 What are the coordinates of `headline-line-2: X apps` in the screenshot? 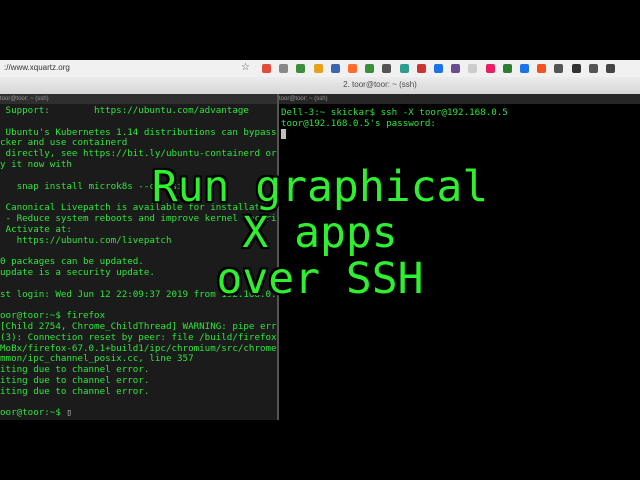 It's located at (320, 233).